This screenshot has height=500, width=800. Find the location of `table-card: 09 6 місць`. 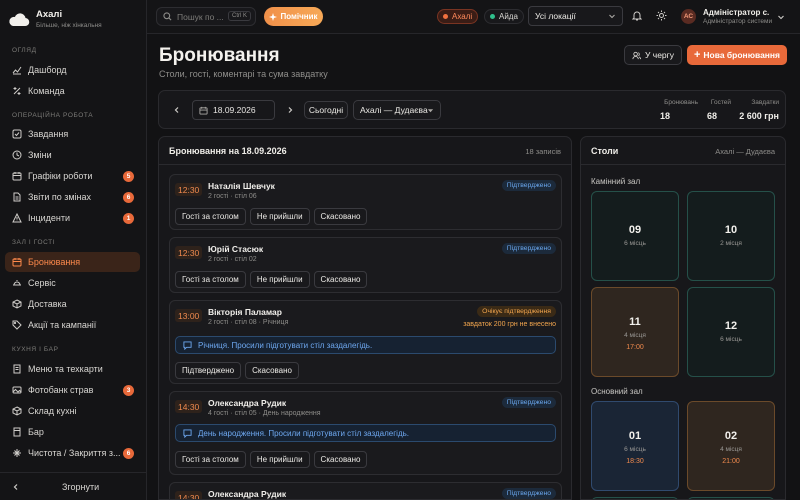

table-card: 09 6 місць is located at coordinates (635, 236).